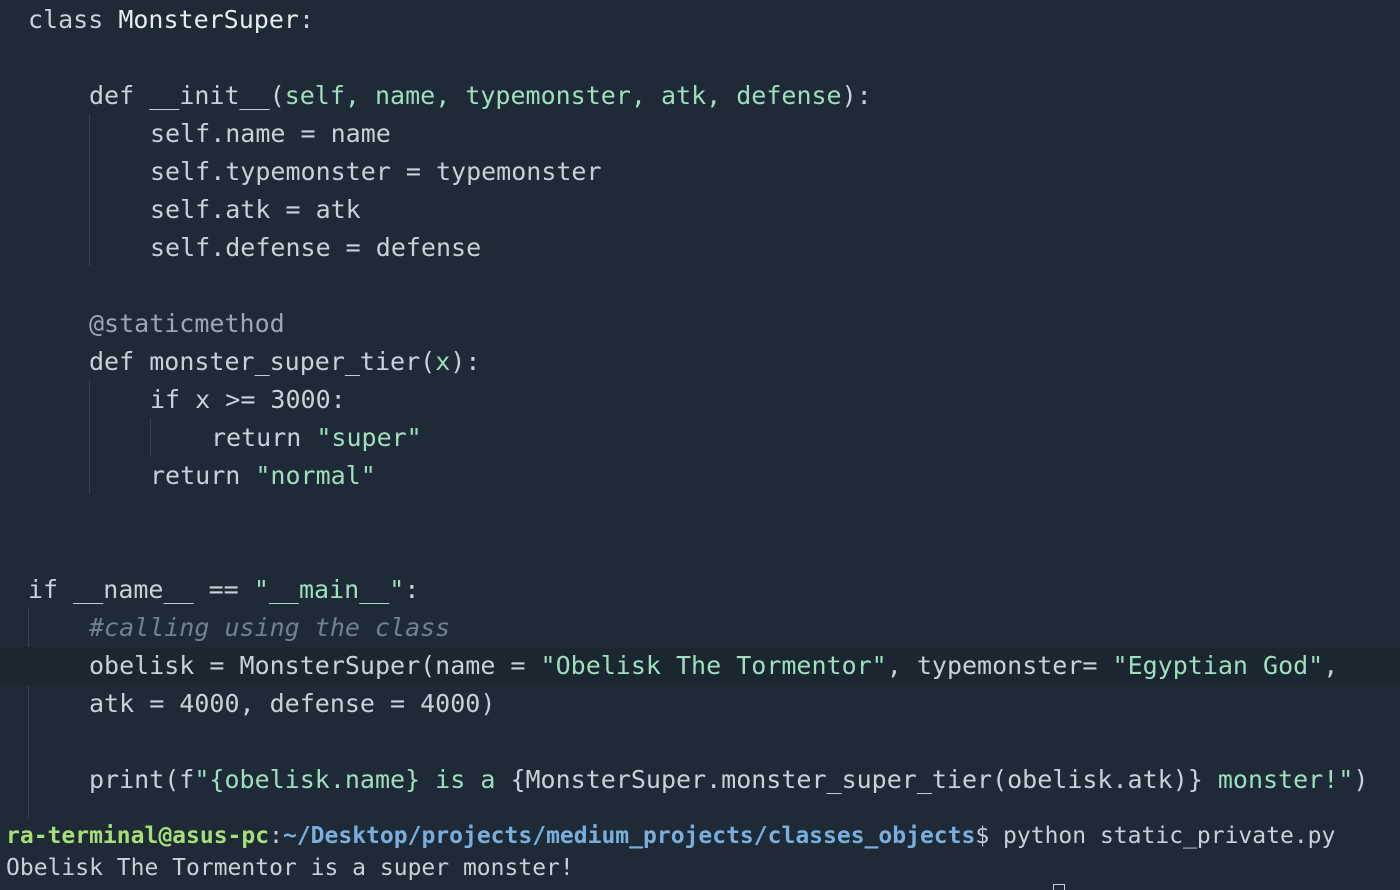  Describe the element at coordinates (316, 247) in the screenshot. I see `code-line-6: self.defense = defense` at that location.